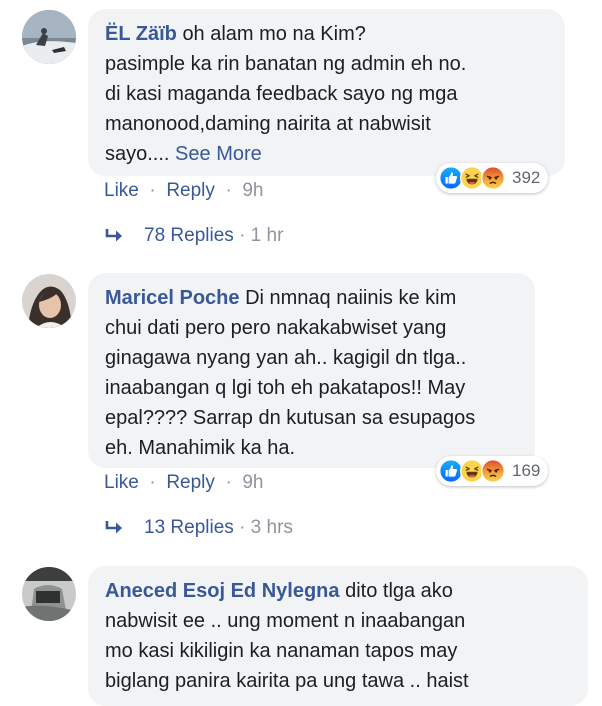 This screenshot has width=602, height=706. Describe the element at coordinates (218, 154) in the screenshot. I see `see-more-link: See More` at that location.